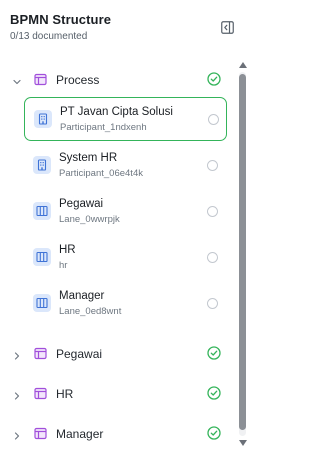 Image resolution: width=320 pixels, height=453 pixels. Describe the element at coordinates (227, 27) in the screenshot. I see `panel-collapse-icon` at that location.